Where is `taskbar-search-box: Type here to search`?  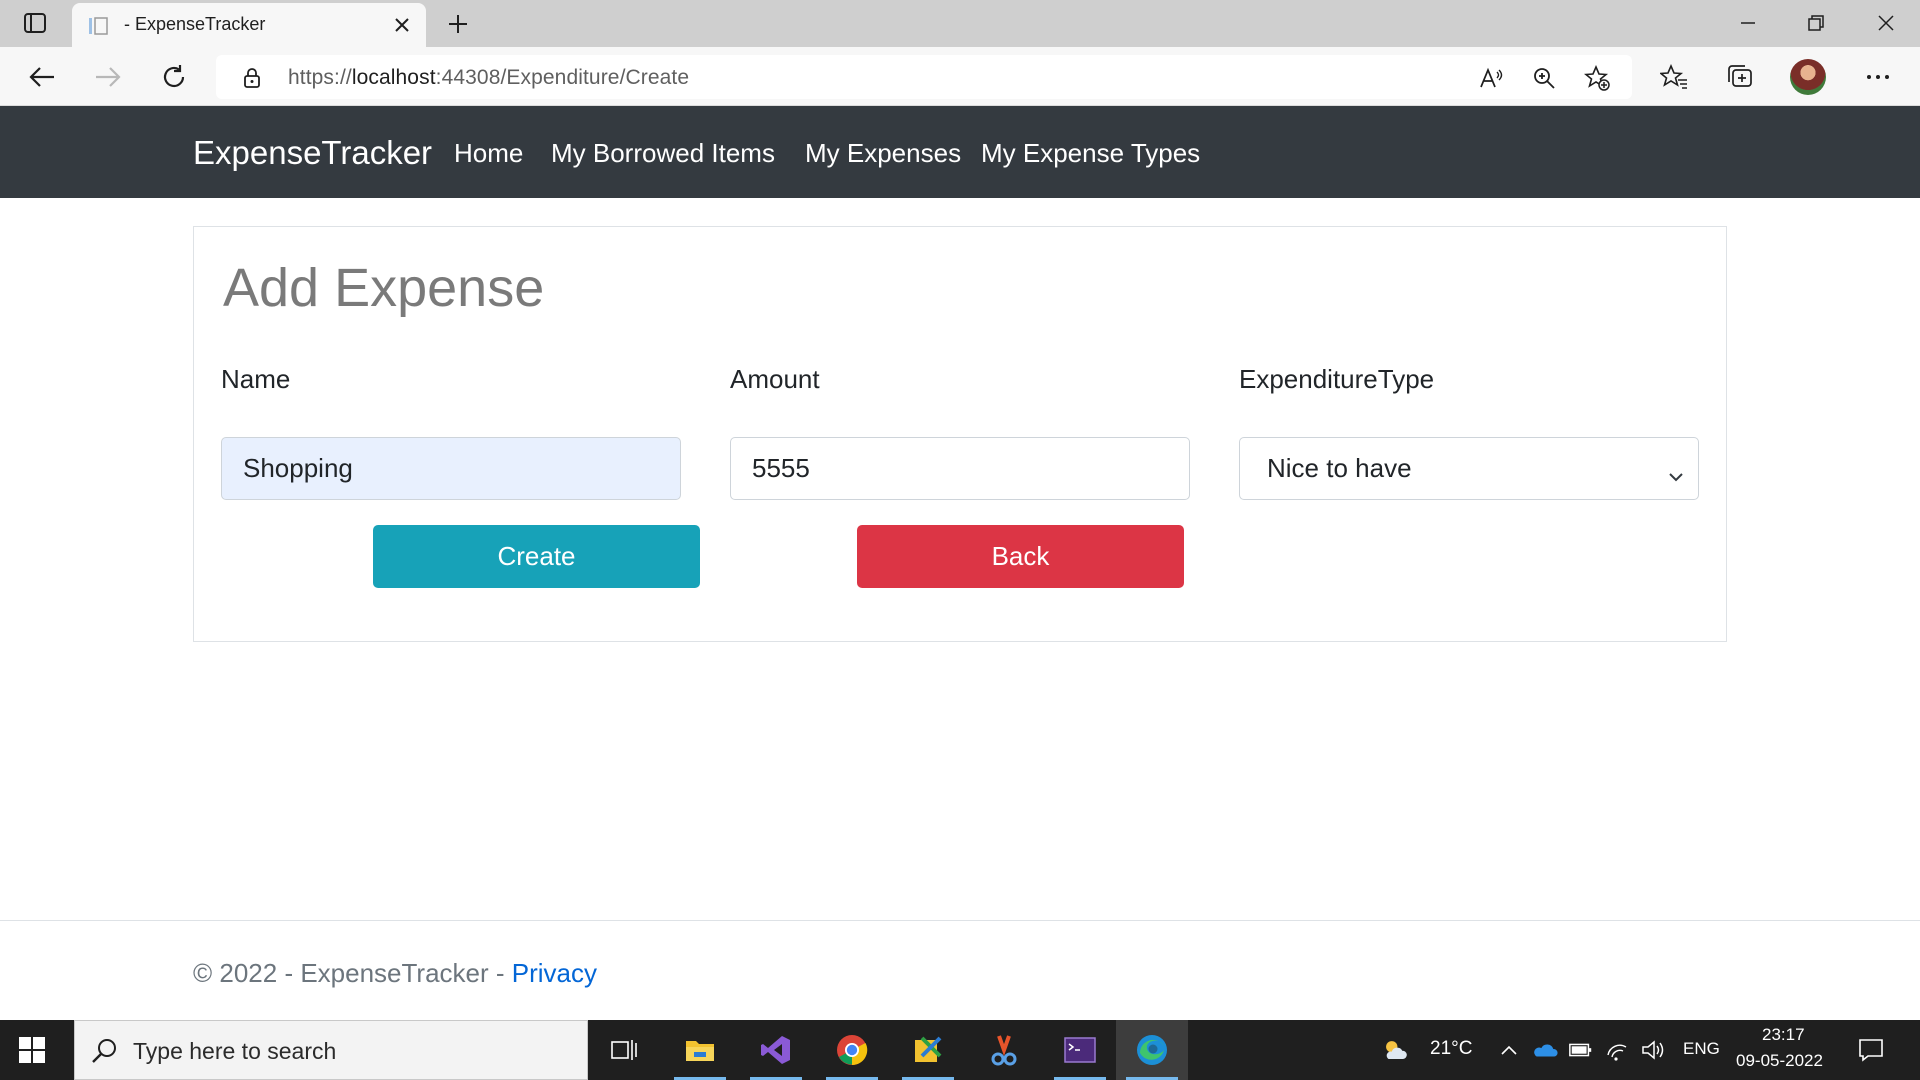
taskbar-search-box: Type here to search is located at coordinates (331, 1050).